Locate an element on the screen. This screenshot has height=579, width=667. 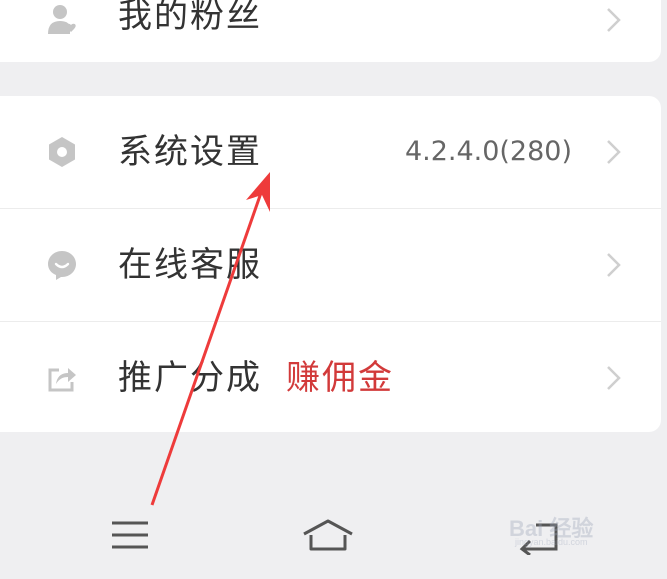
nav-home-button is located at coordinates (328, 535).